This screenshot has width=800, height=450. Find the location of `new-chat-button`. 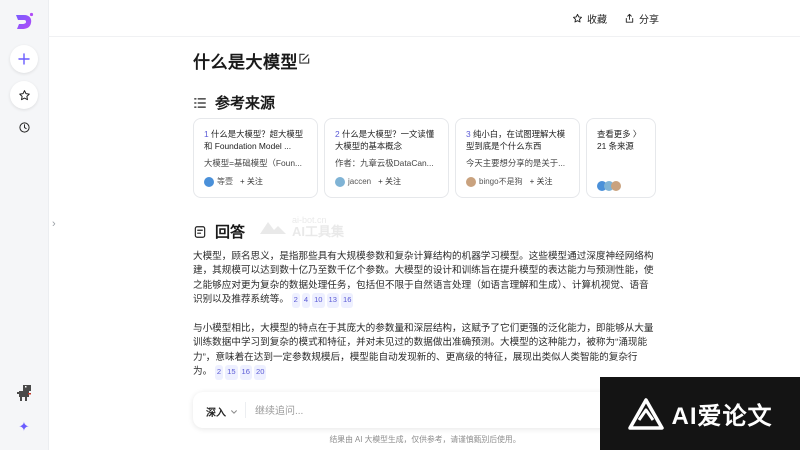

new-chat-button is located at coordinates (24, 59).